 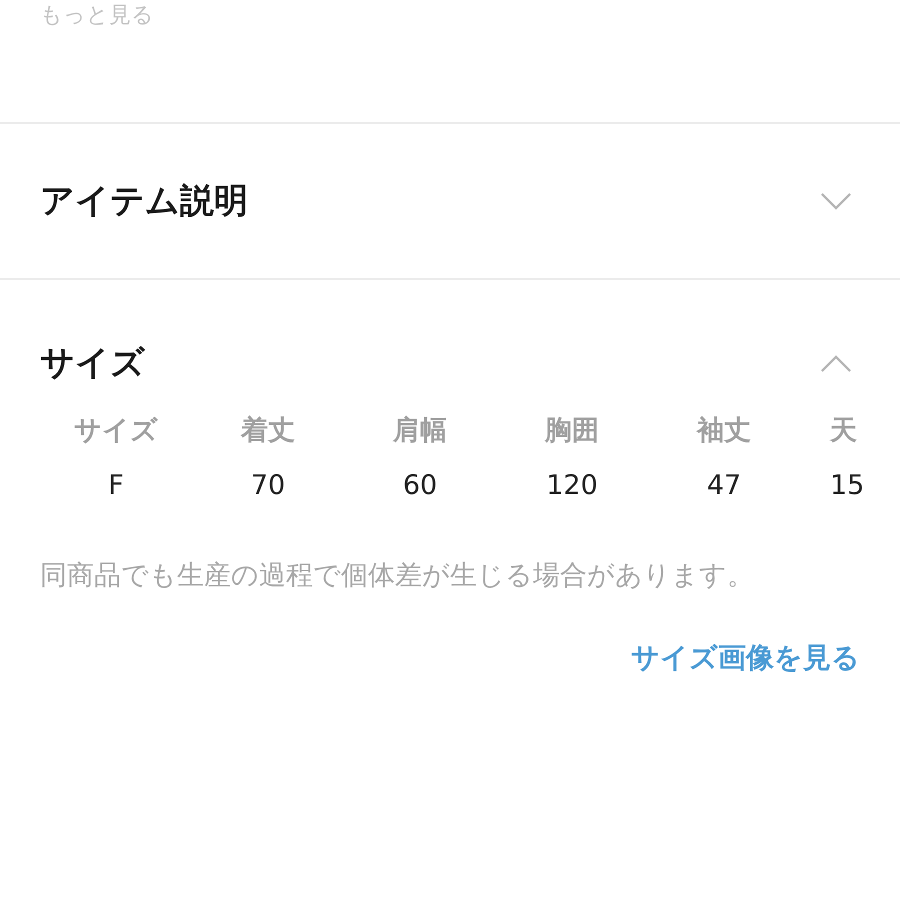 What do you see at coordinates (420, 485) in the screenshot?
I see `table-cell-text: 60` at bounding box center [420, 485].